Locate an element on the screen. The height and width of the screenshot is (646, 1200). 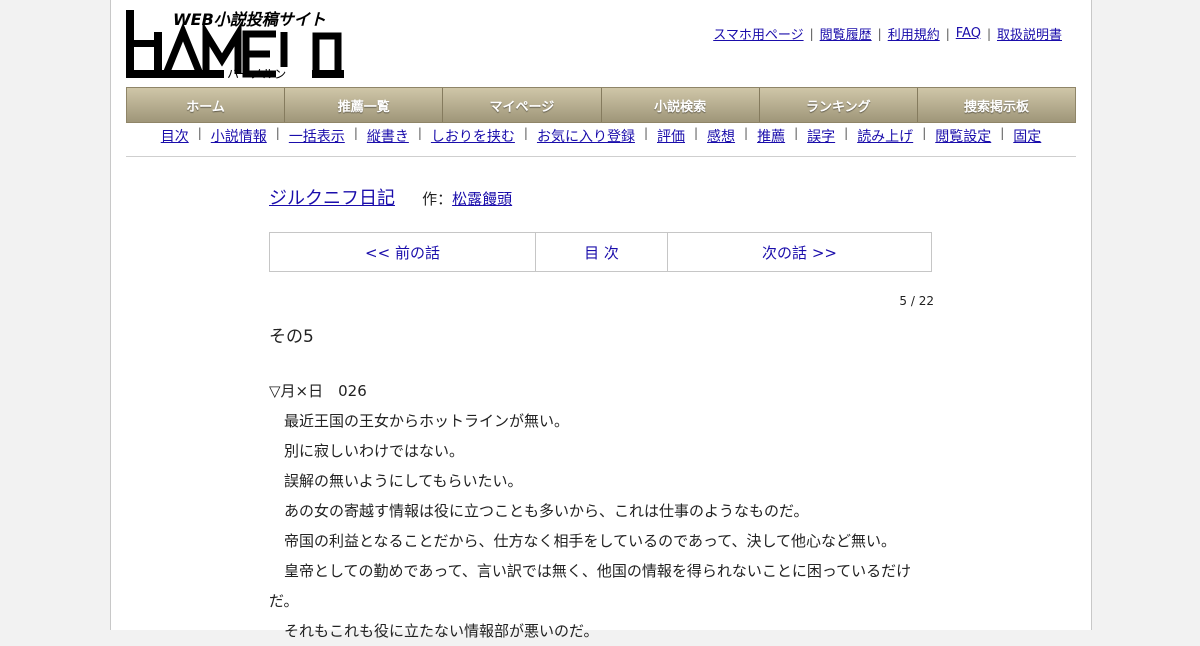
page-count: 5 / 22 is located at coordinates (916, 301).